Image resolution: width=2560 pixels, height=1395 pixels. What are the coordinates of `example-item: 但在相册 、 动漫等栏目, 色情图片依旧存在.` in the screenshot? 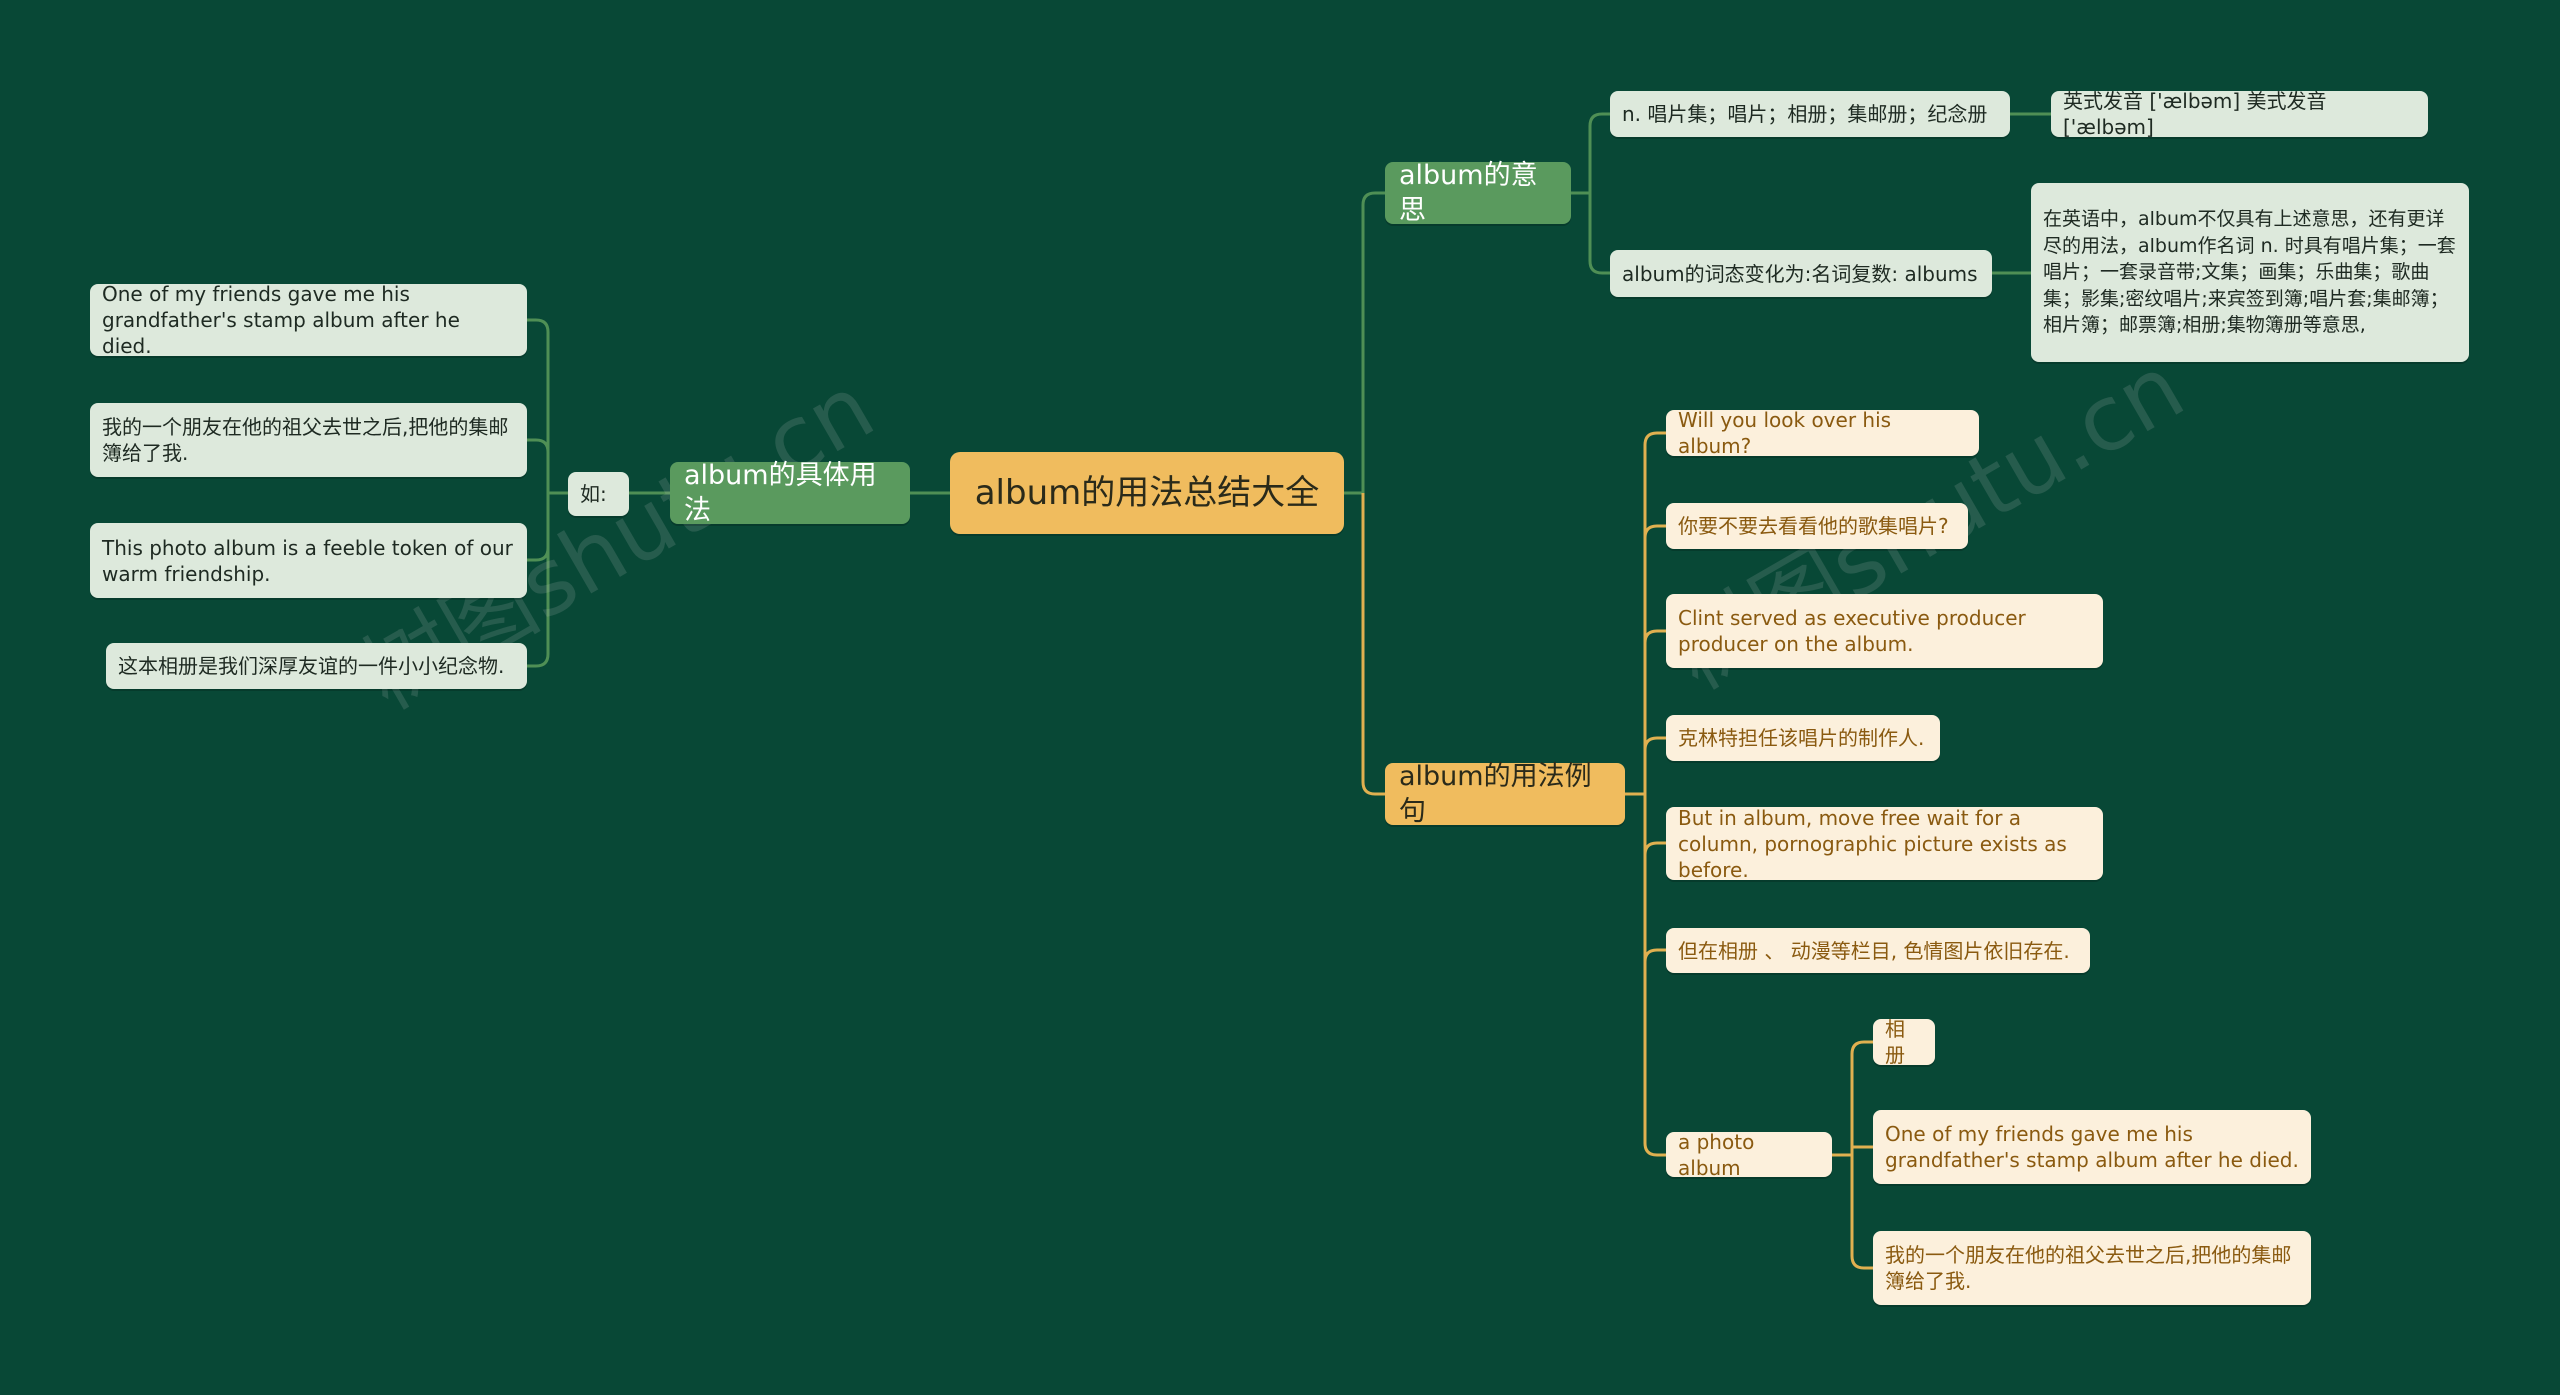 It's located at (1878, 950).